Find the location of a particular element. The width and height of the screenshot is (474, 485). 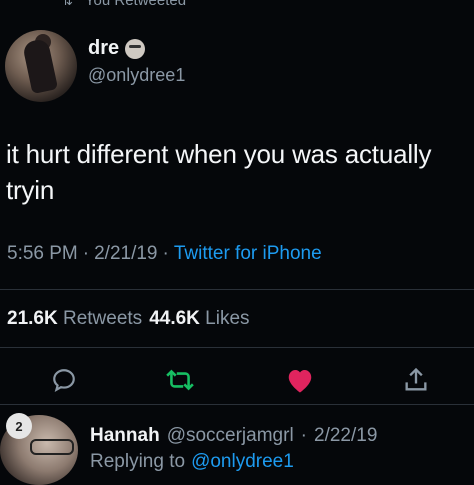

tweet-meta: 5:56 PM · 2/21/19 · Twitter for iPhone is located at coordinates (164, 254).